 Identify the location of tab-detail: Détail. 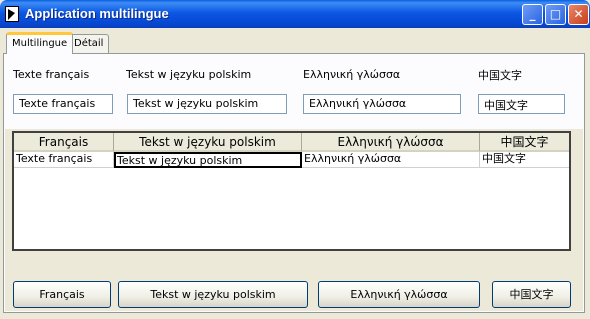
(89, 44).